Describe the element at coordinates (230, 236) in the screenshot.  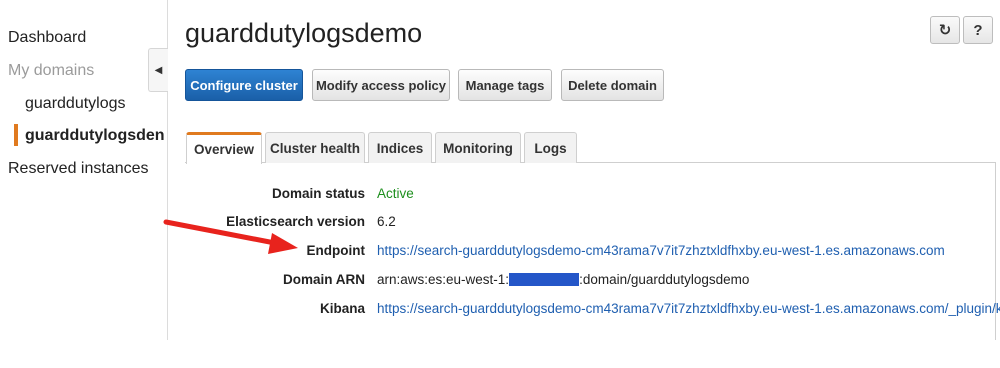
I see `annotation-arrow-icon` at that location.